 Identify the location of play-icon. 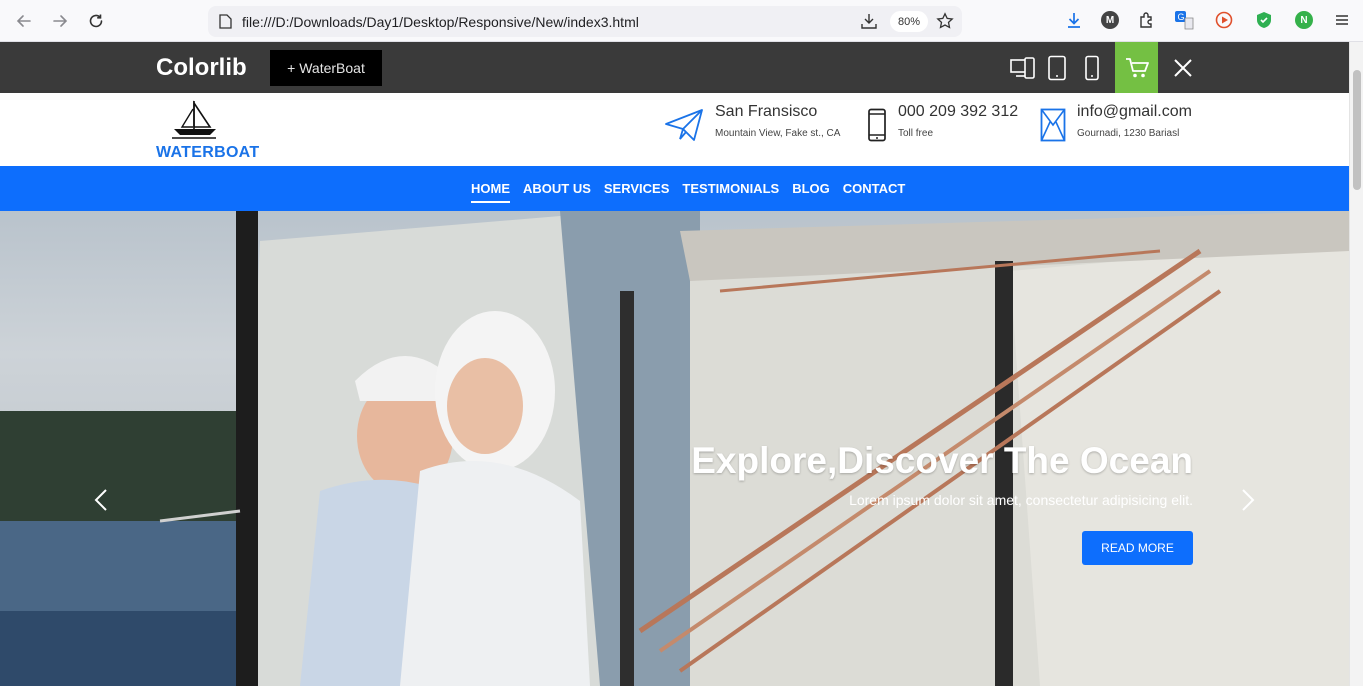
(1224, 20).